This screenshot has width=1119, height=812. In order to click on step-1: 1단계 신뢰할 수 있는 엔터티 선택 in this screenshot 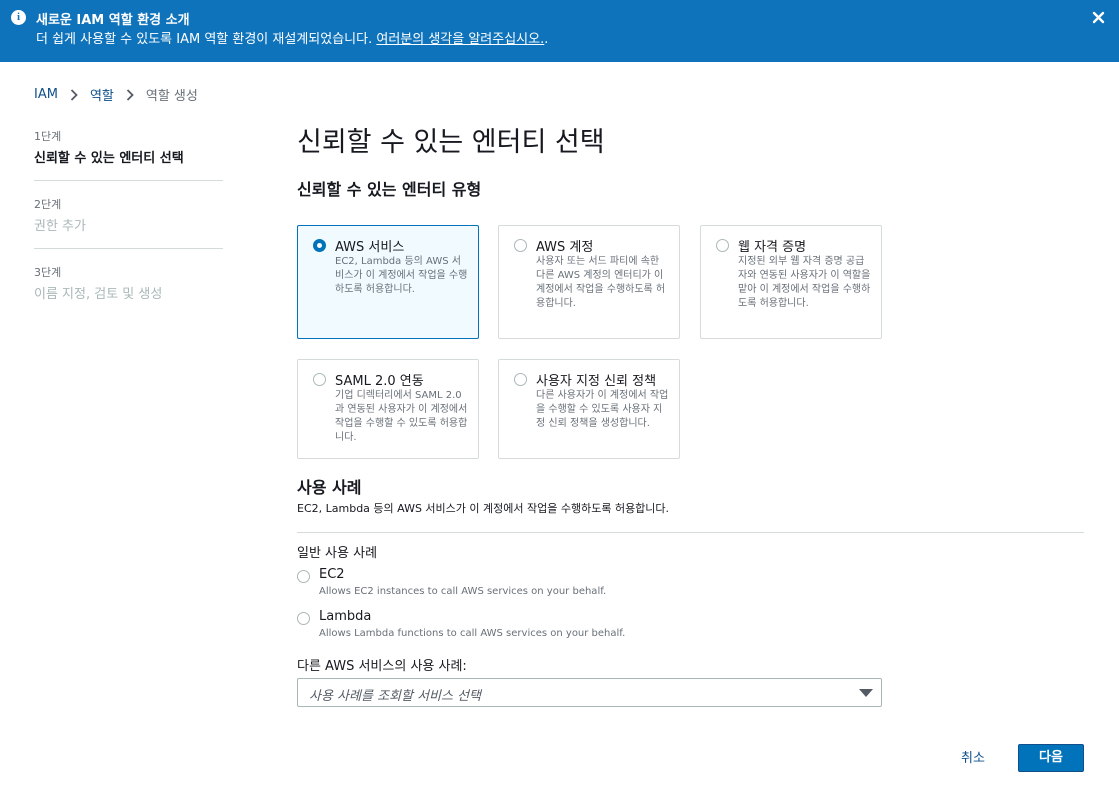, I will do `click(128, 154)`.